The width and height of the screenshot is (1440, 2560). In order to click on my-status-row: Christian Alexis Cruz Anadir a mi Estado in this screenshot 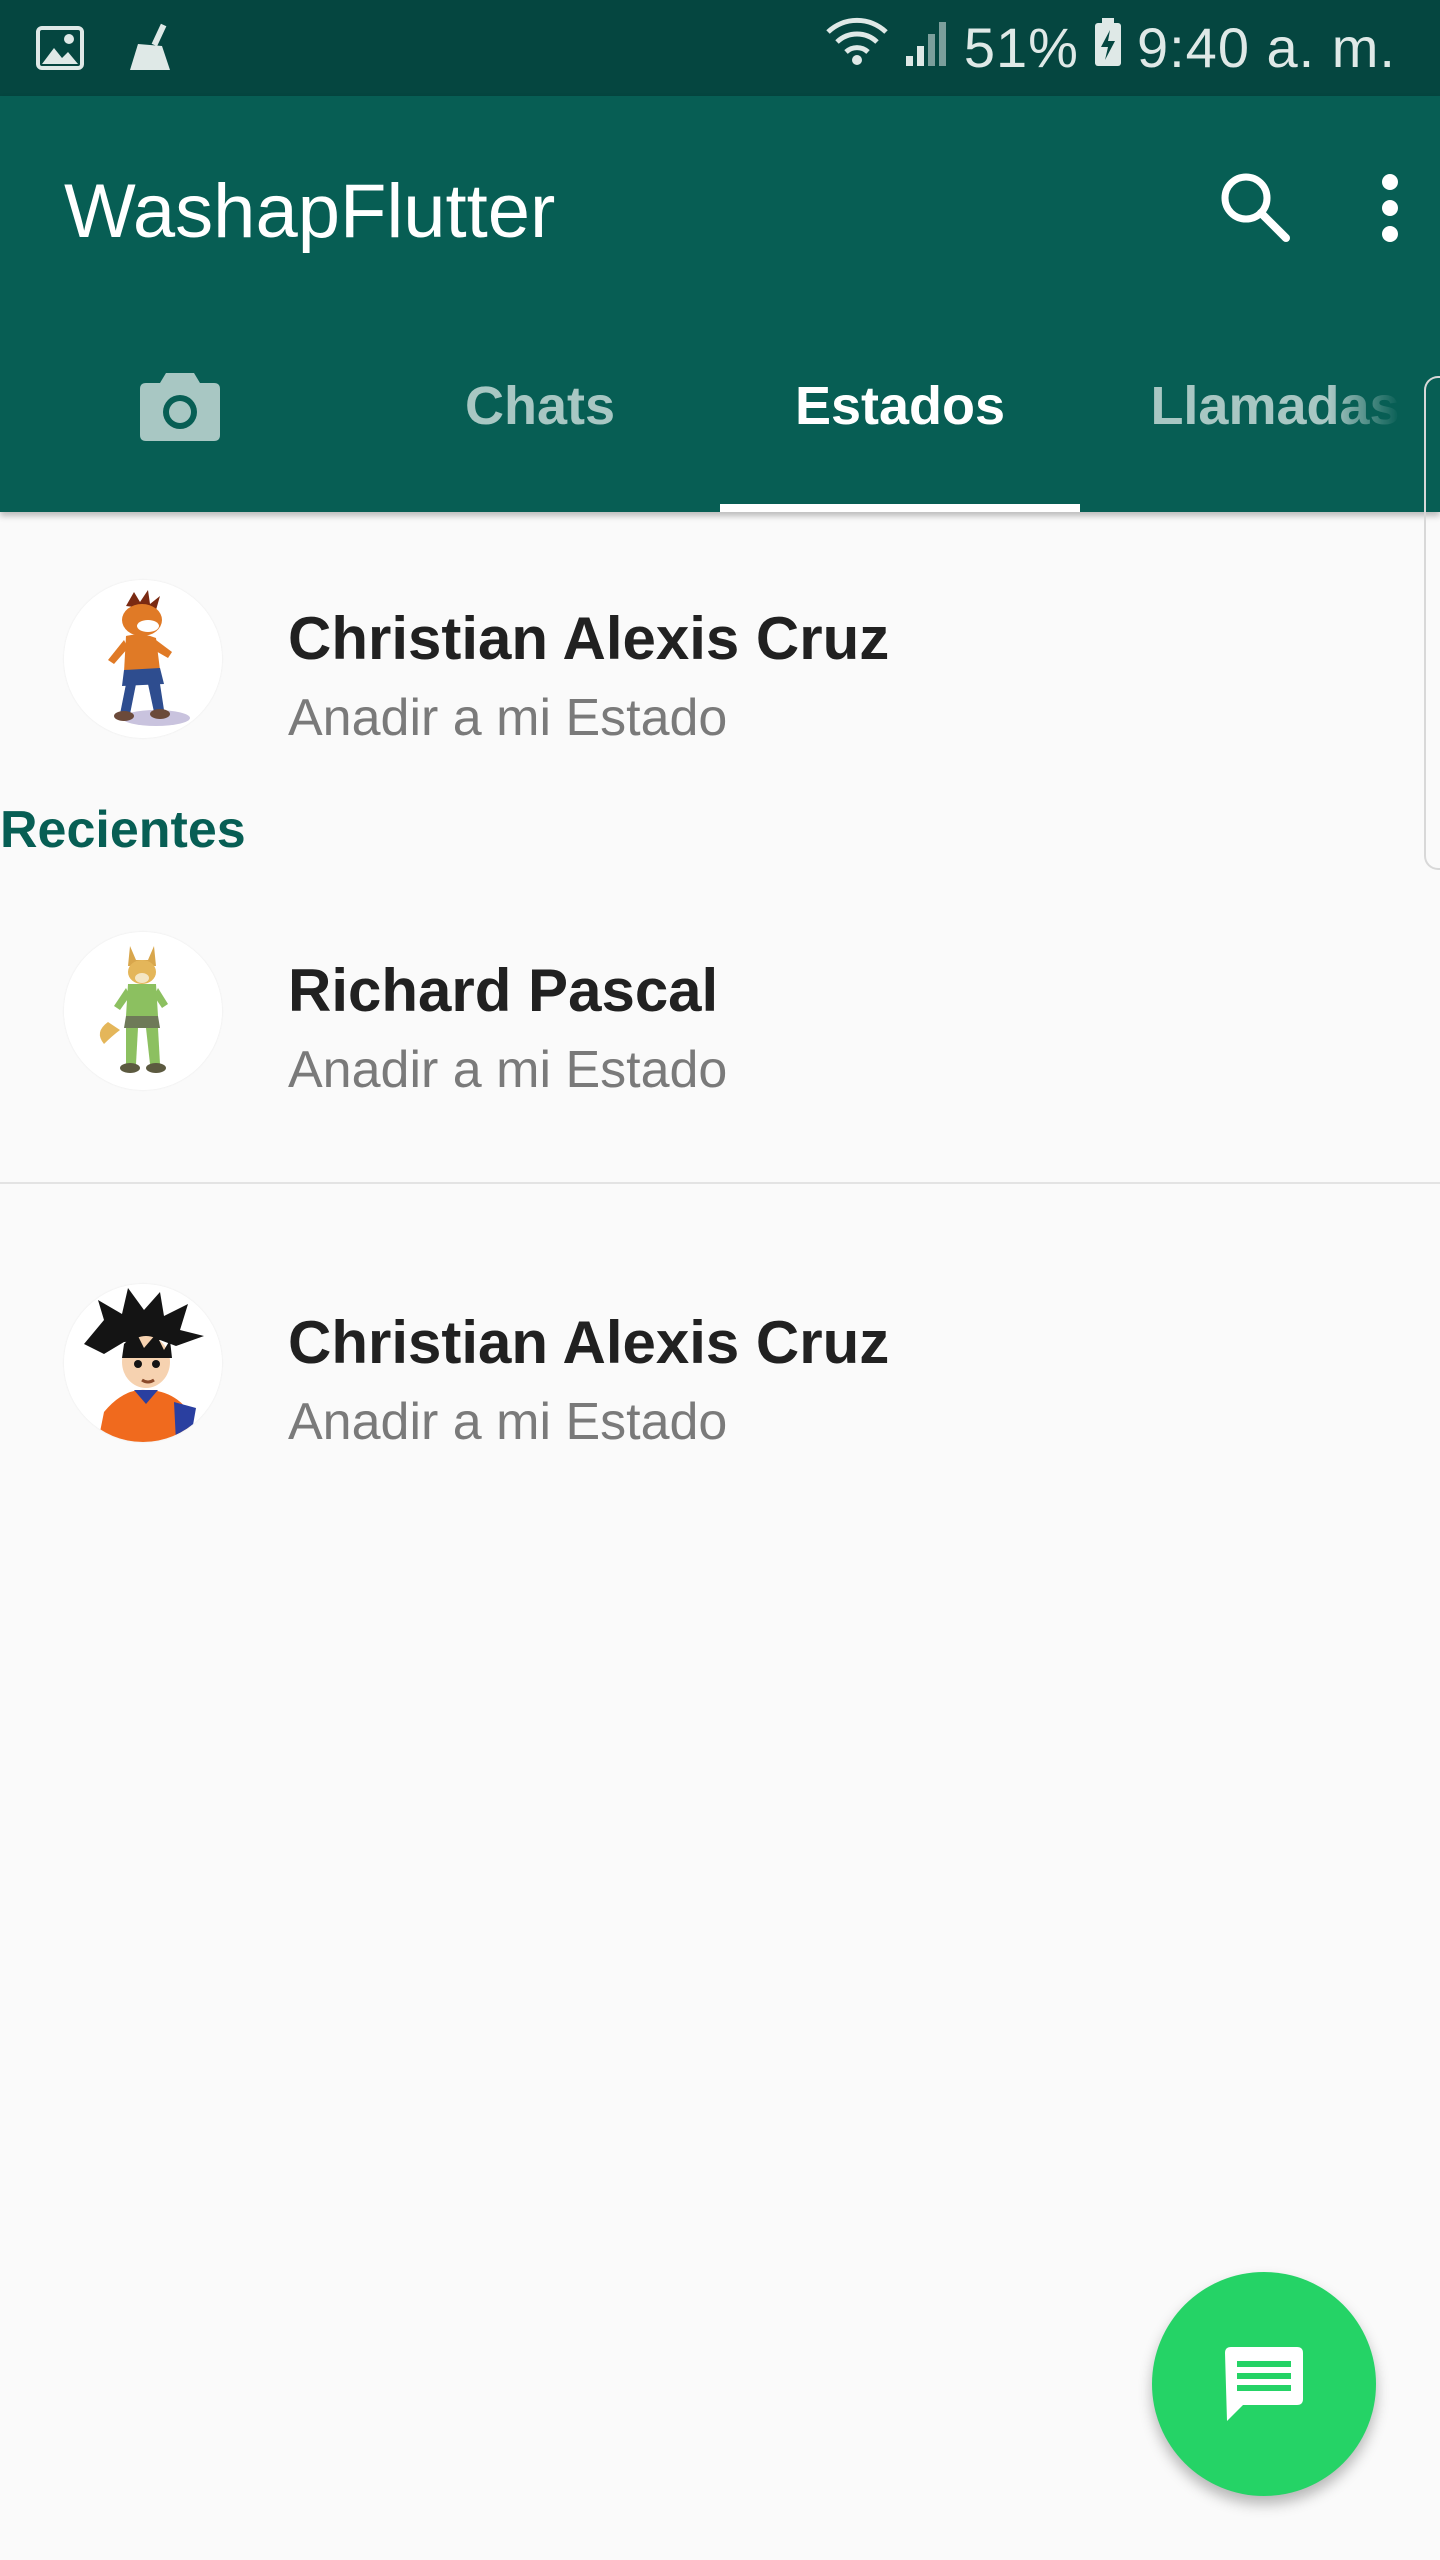, I will do `click(720, 643)`.